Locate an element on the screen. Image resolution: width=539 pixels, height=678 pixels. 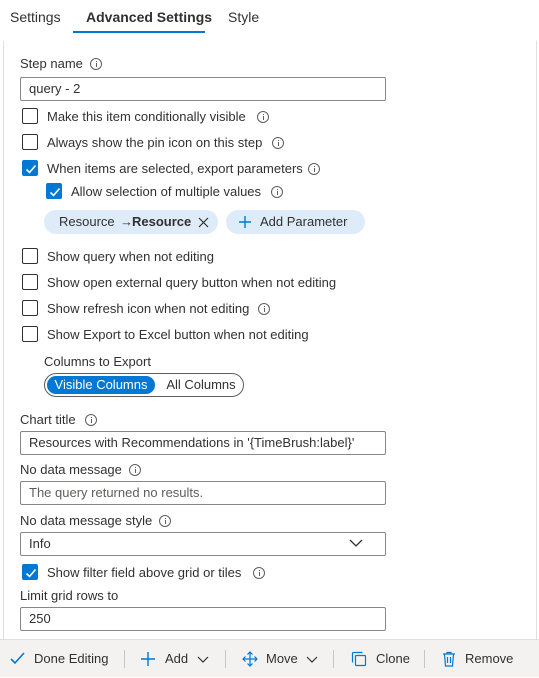
allow-multiple-checkbox is located at coordinates (54, 191).